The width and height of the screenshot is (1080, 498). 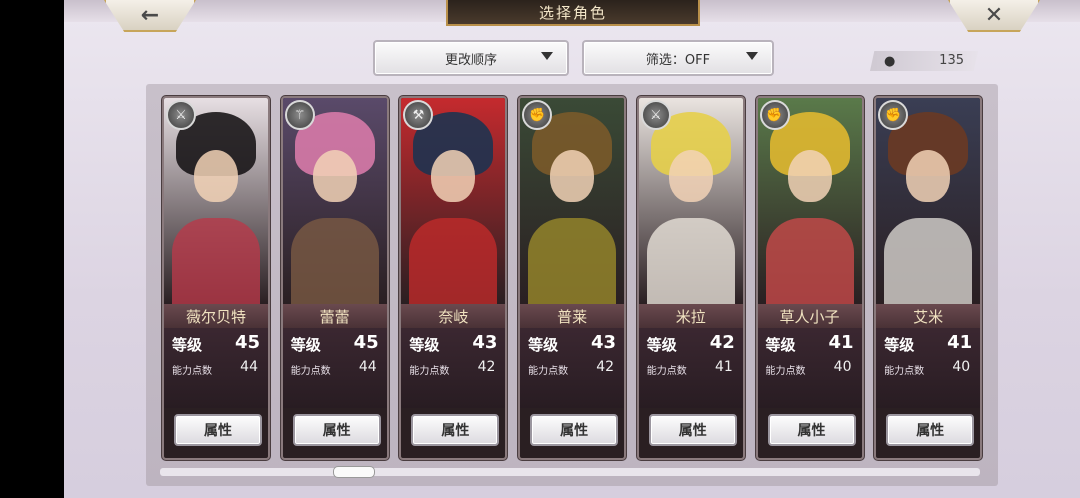 I want to click on character-count: ● 135, so click(x=924, y=61).